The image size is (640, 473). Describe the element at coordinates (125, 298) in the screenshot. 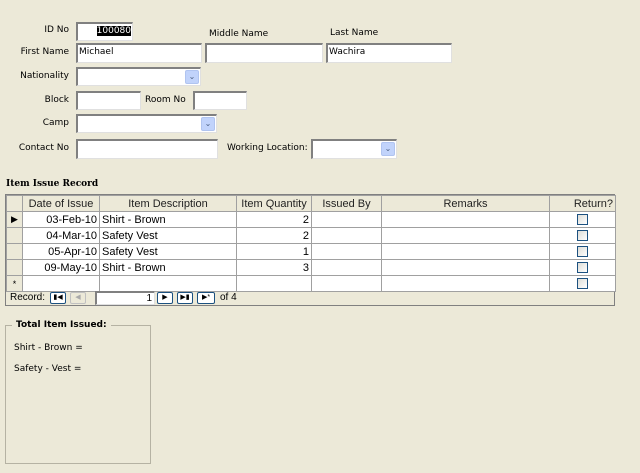

I see `record-number-field: 1` at that location.